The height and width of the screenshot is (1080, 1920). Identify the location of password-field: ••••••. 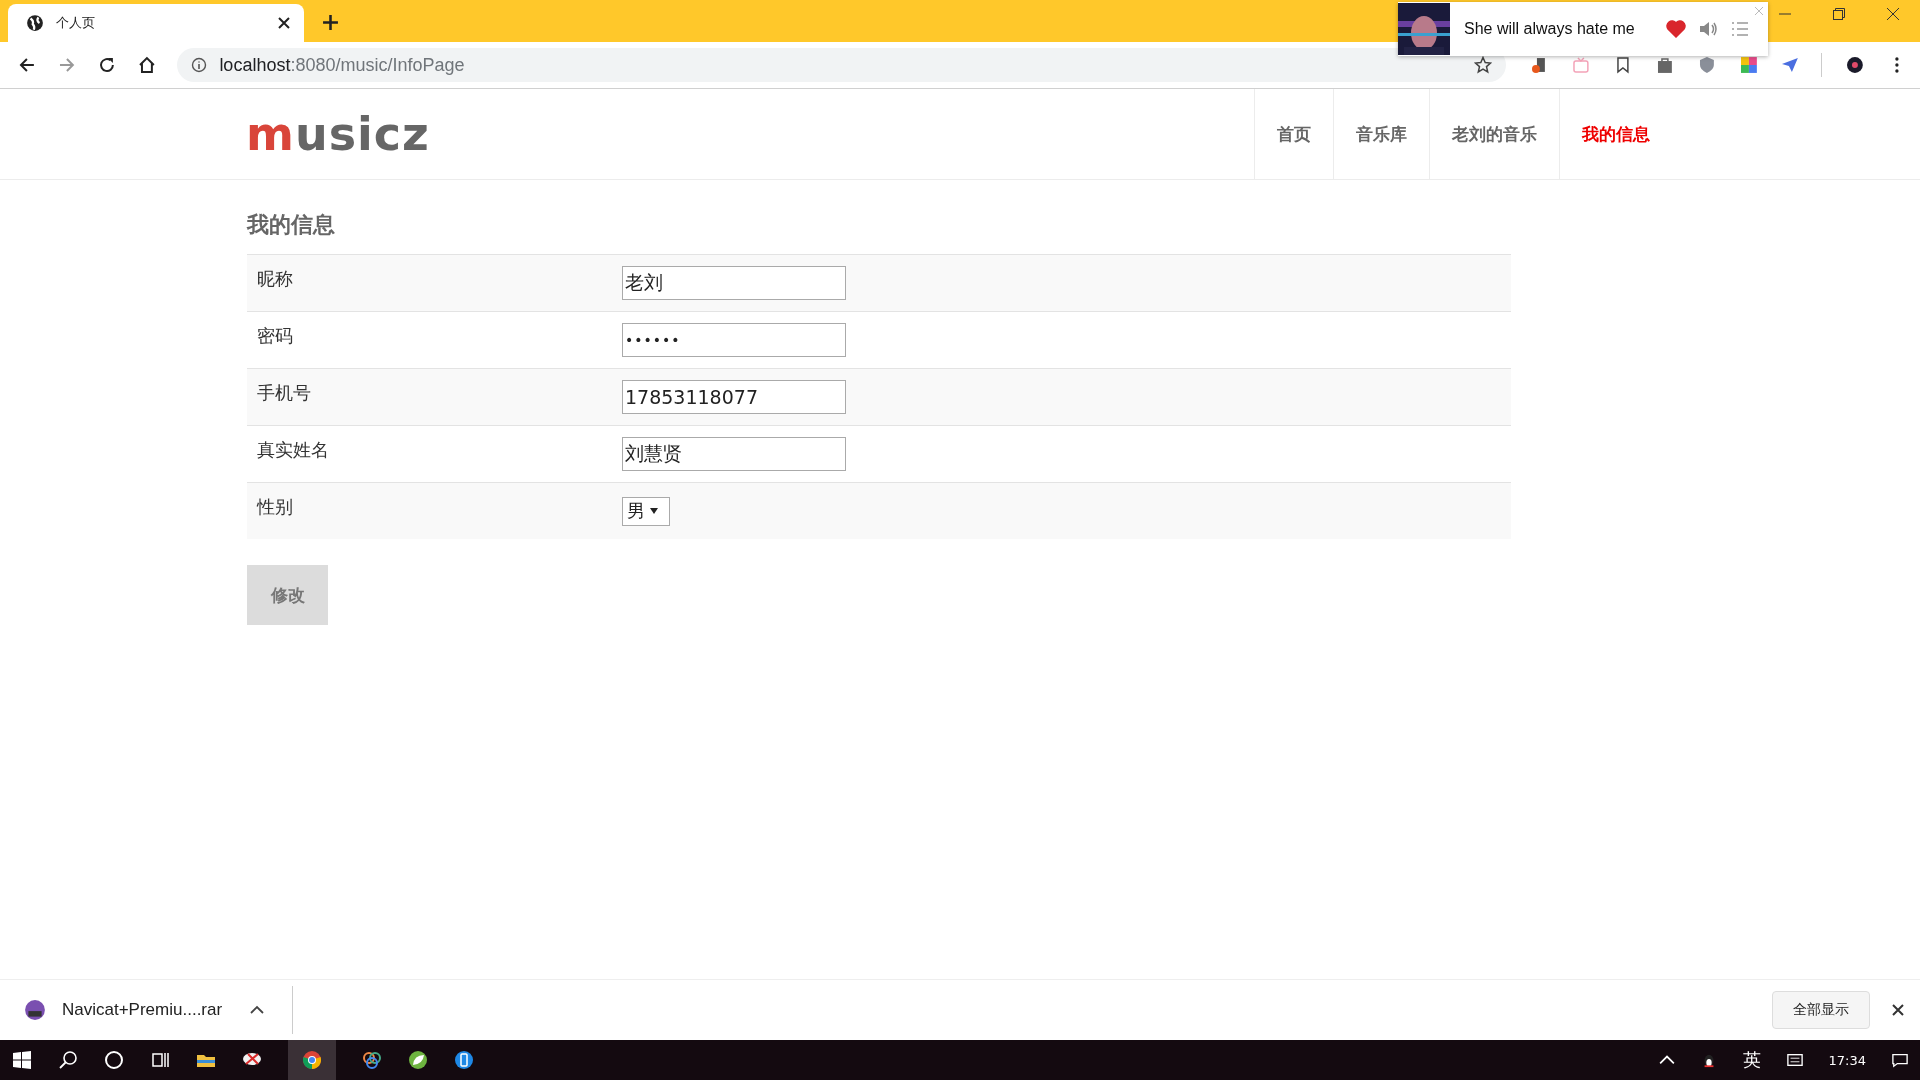
(734, 340).